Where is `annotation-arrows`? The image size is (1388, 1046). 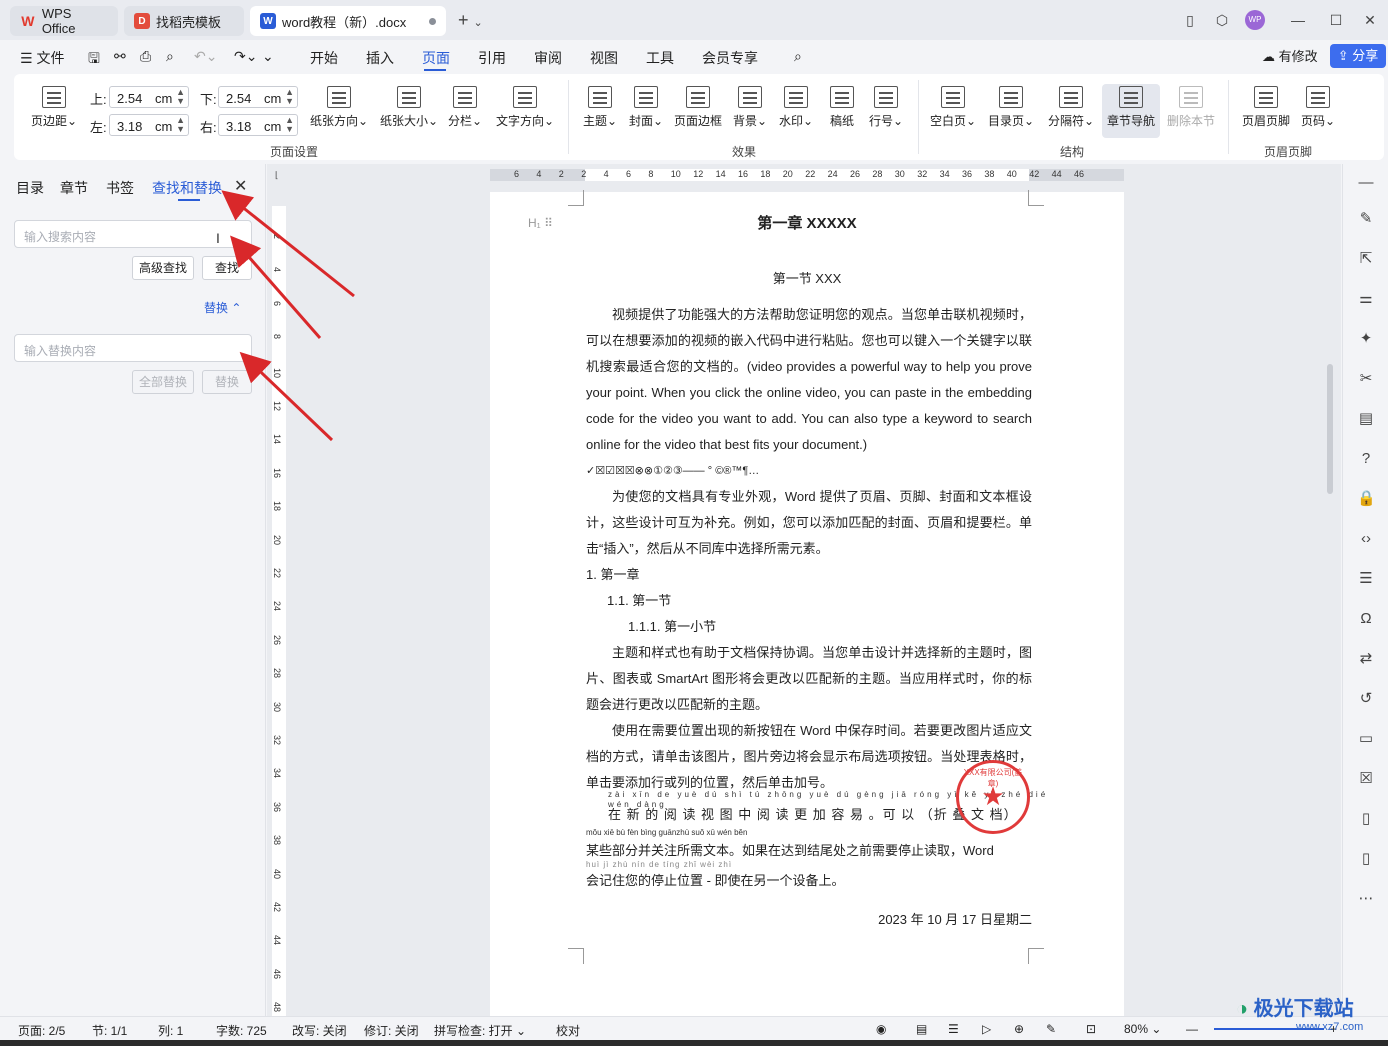 annotation-arrows is located at coordinates (288, 316).